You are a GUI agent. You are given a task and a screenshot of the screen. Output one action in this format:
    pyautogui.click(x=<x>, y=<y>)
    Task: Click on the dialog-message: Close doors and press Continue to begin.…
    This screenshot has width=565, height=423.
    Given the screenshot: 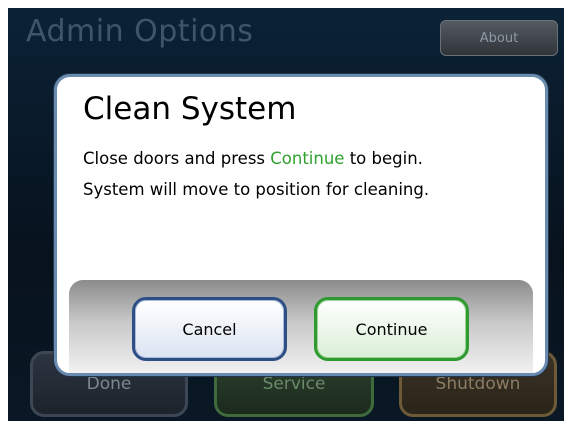 What is the action you would take?
    pyautogui.click(x=309, y=174)
    